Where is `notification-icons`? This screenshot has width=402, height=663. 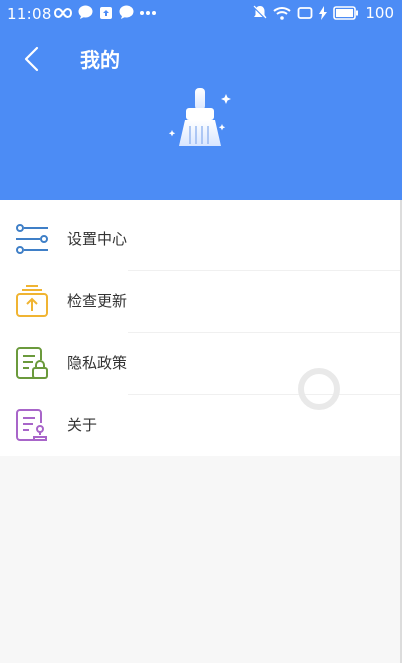 notification-icons is located at coordinates (105, 12).